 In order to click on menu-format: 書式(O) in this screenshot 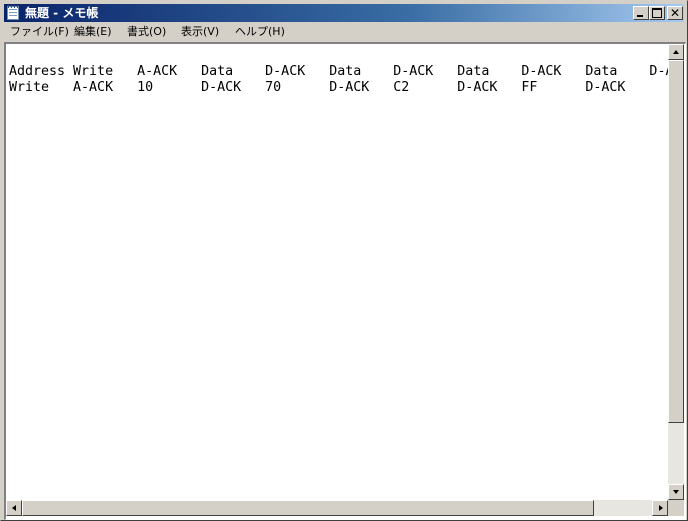, I will do `click(146, 32)`.